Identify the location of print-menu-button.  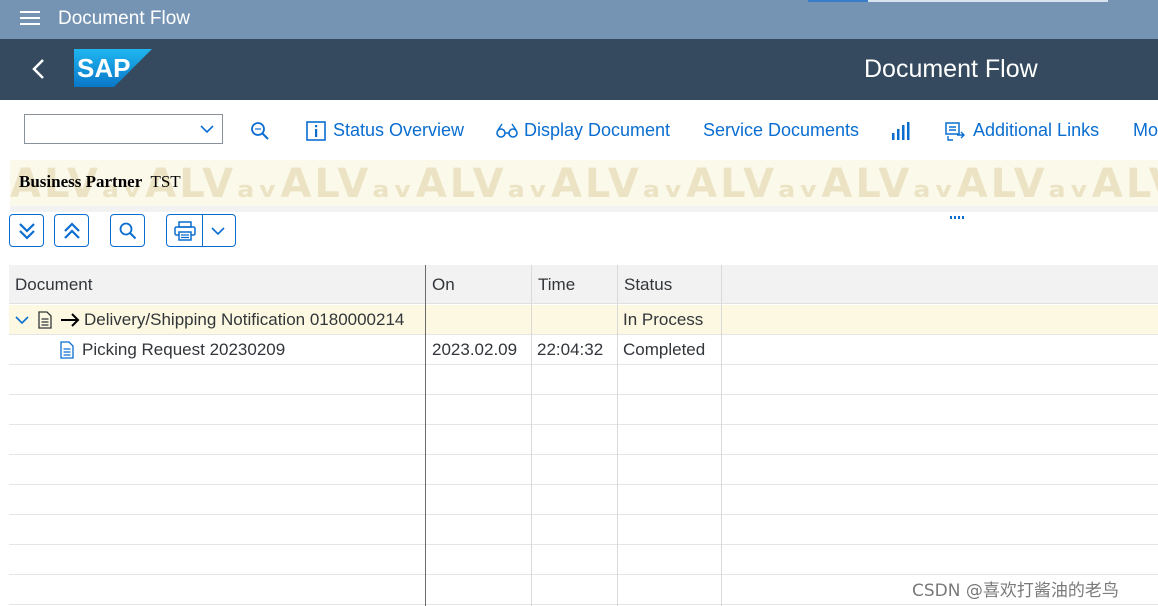
(201, 230).